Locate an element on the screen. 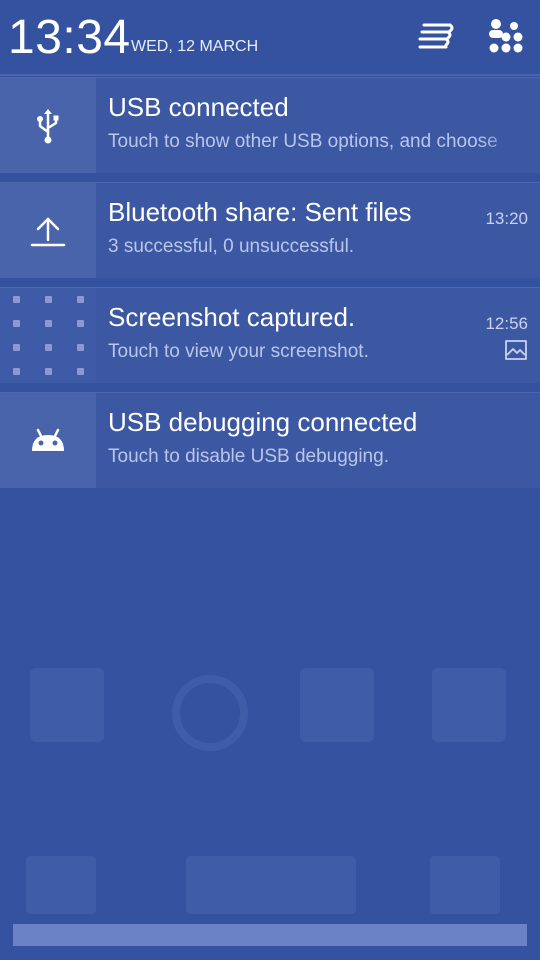 The height and width of the screenshot is (960, 540). usb-icon is located at coordinates (48, 125).